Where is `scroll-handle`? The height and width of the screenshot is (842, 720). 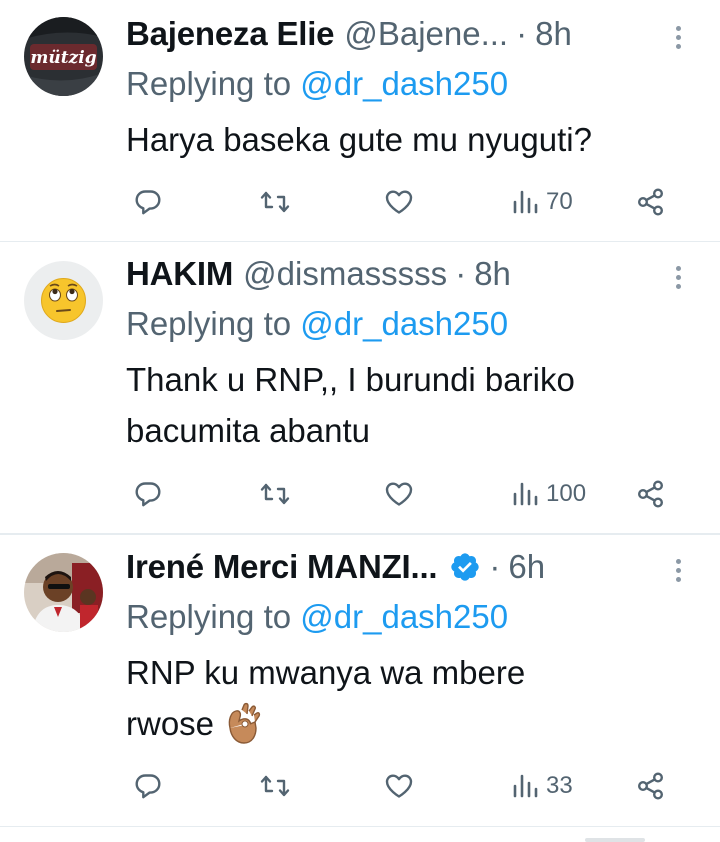
scroll-handle is located at coordinates (615, 840).